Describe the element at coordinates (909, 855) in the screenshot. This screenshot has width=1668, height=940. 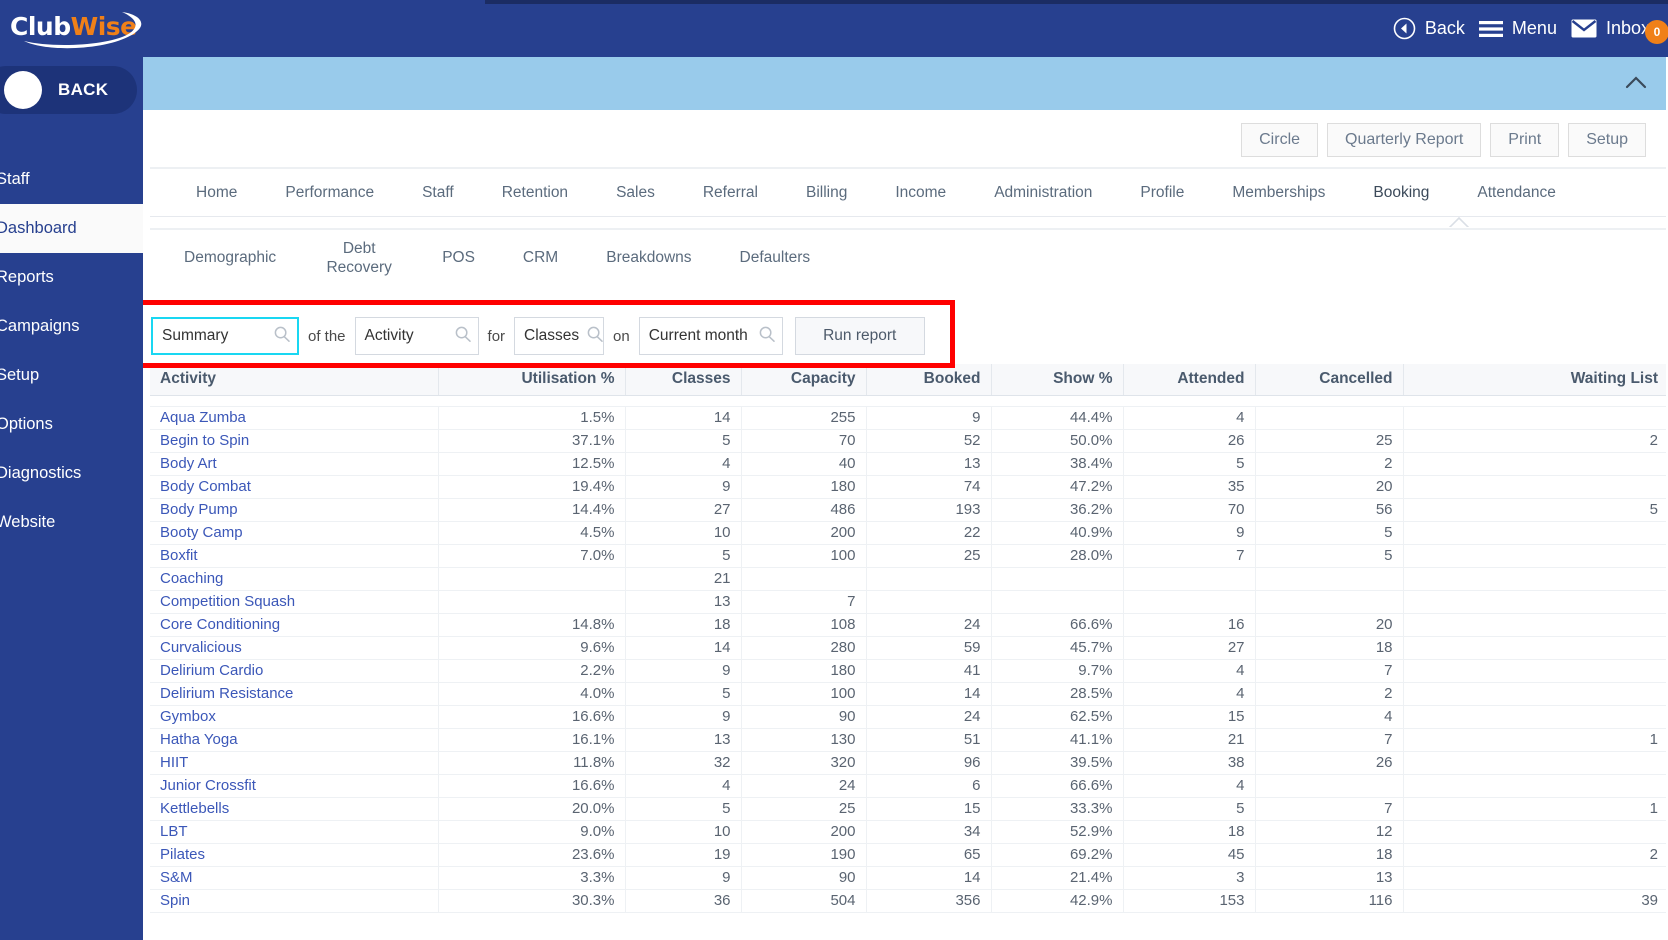
I see `table-row: Pilates 23.6% 19 190 65 69.2% 45 18 2` at that location.